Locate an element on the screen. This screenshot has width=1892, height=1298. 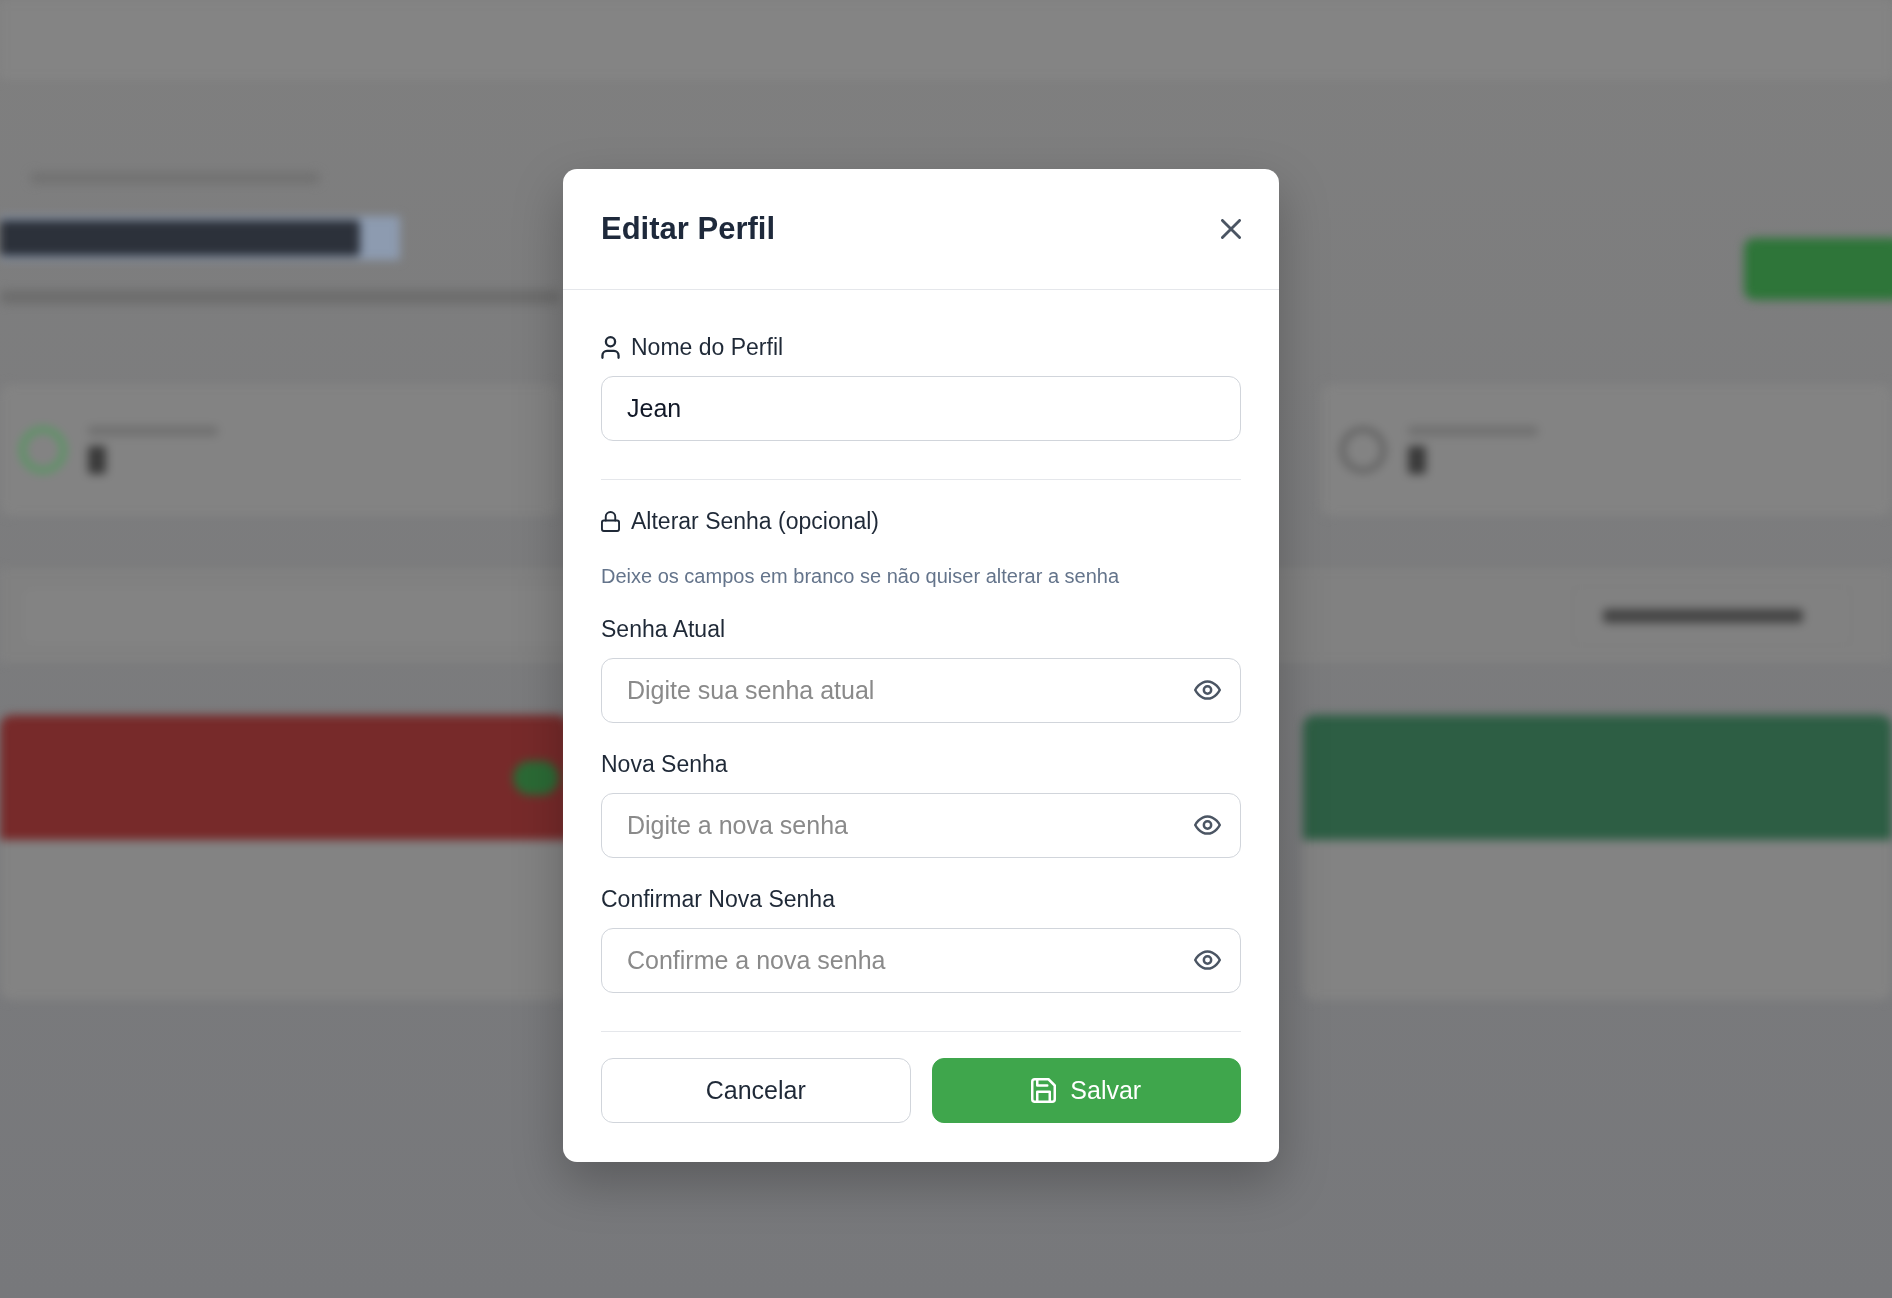
cancel-button: Cancelar is located at coordinates (756, 1090).